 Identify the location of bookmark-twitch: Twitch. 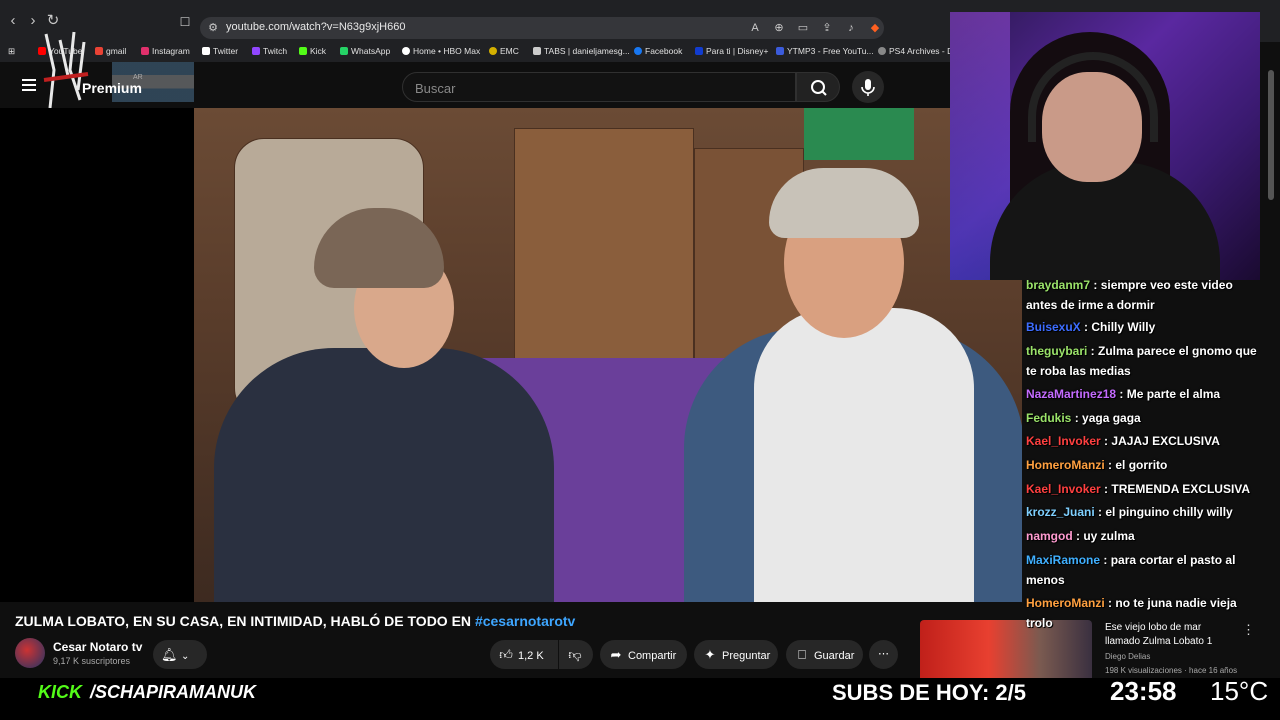
(269, 51).